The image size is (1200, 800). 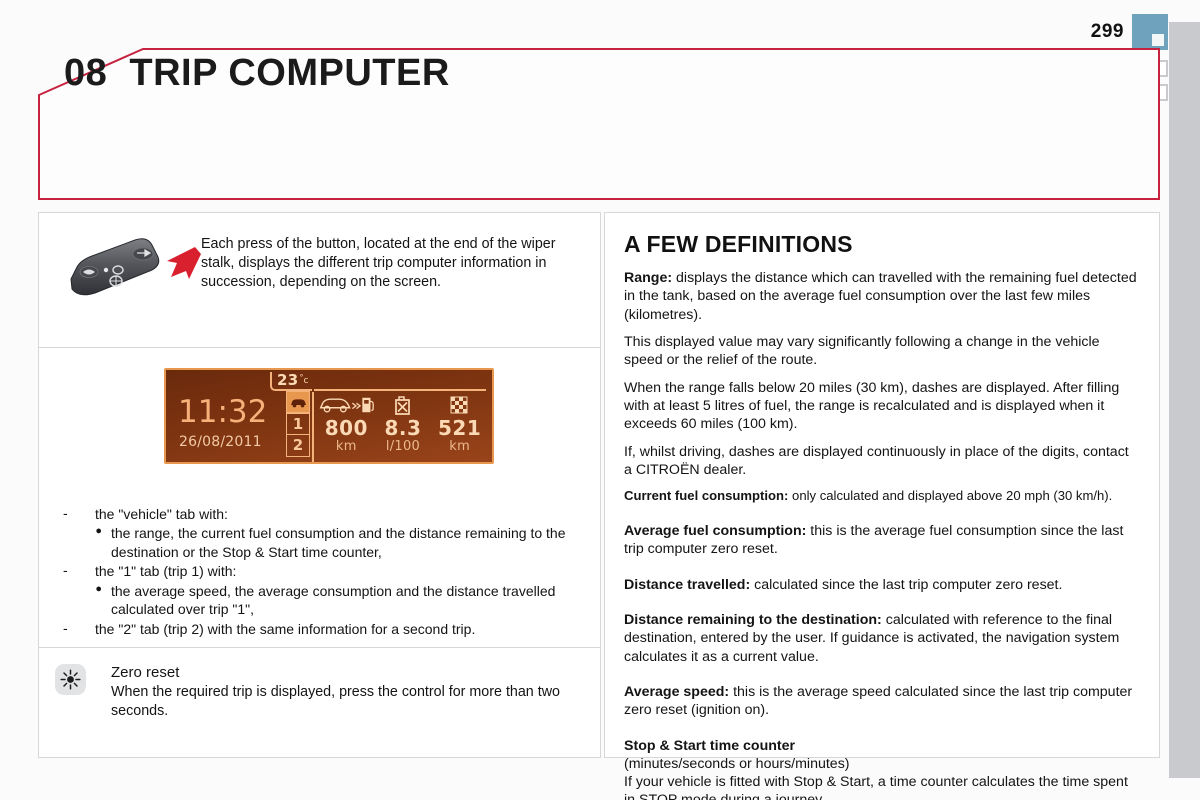 I want to click on checkered-flag-icon, so click(x=460, y=405).